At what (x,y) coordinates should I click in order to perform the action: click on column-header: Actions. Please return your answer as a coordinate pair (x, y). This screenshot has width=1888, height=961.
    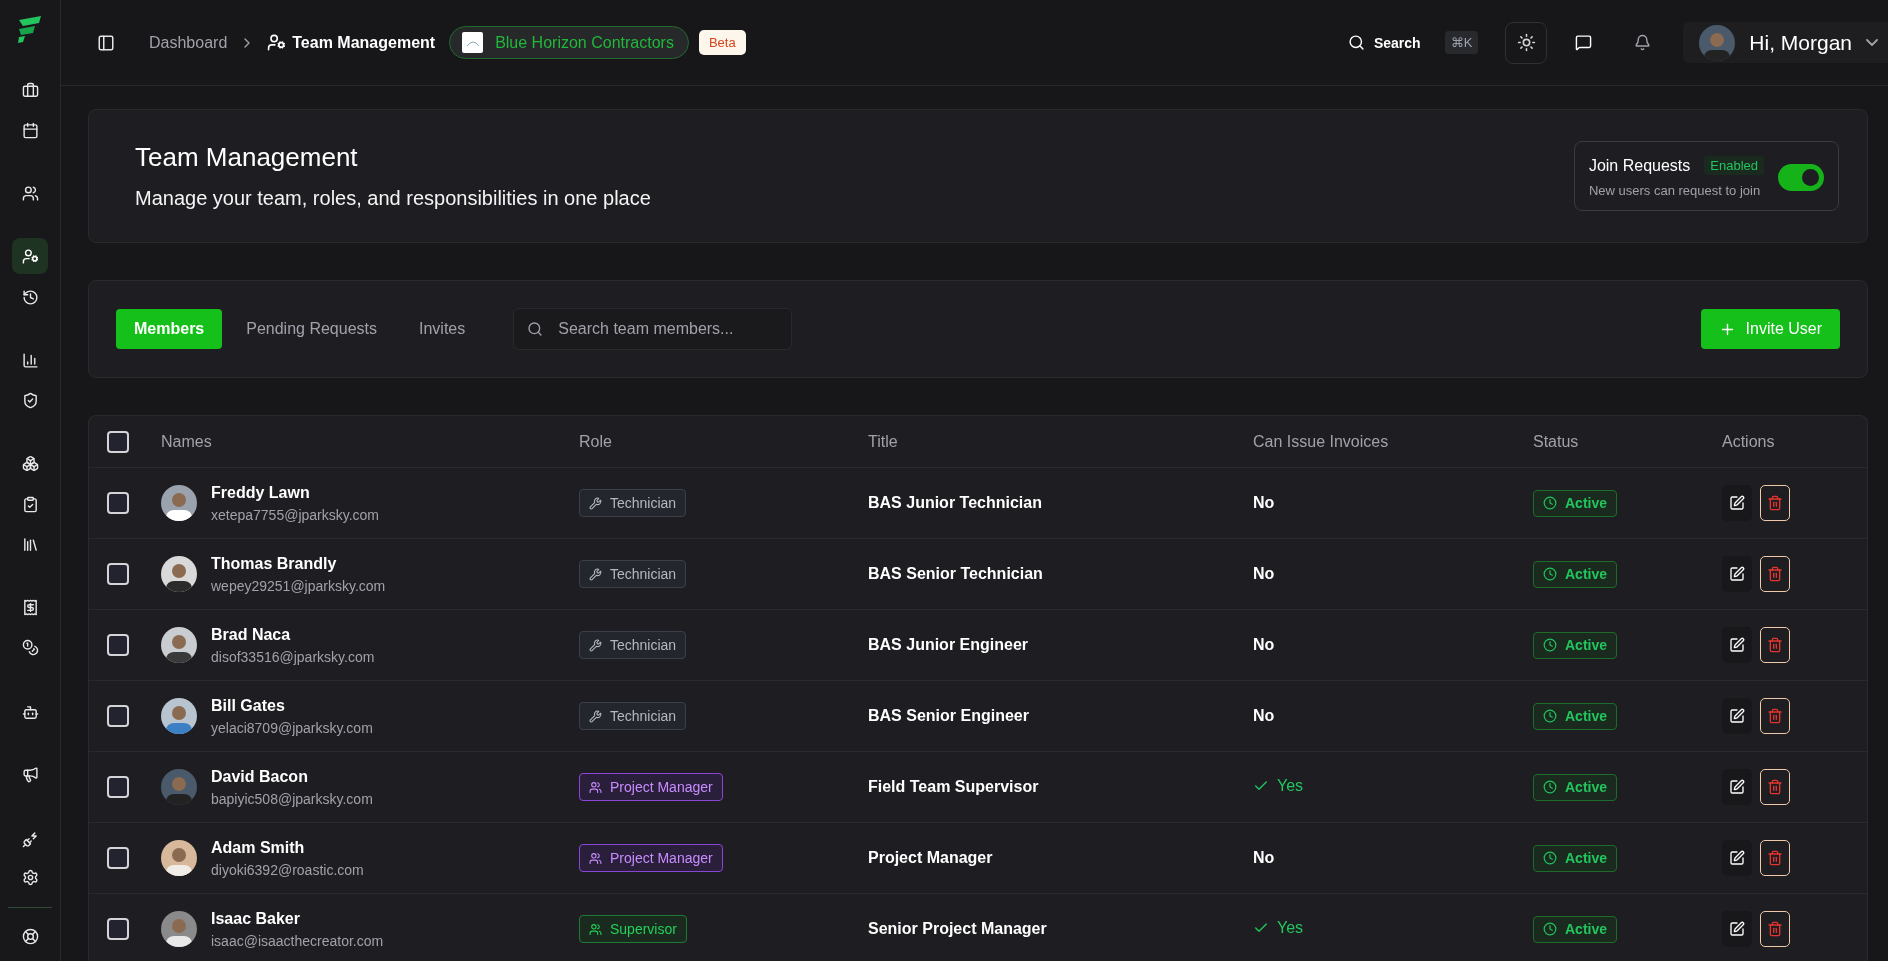
    Looking at the image, I should click on (1749, 441).